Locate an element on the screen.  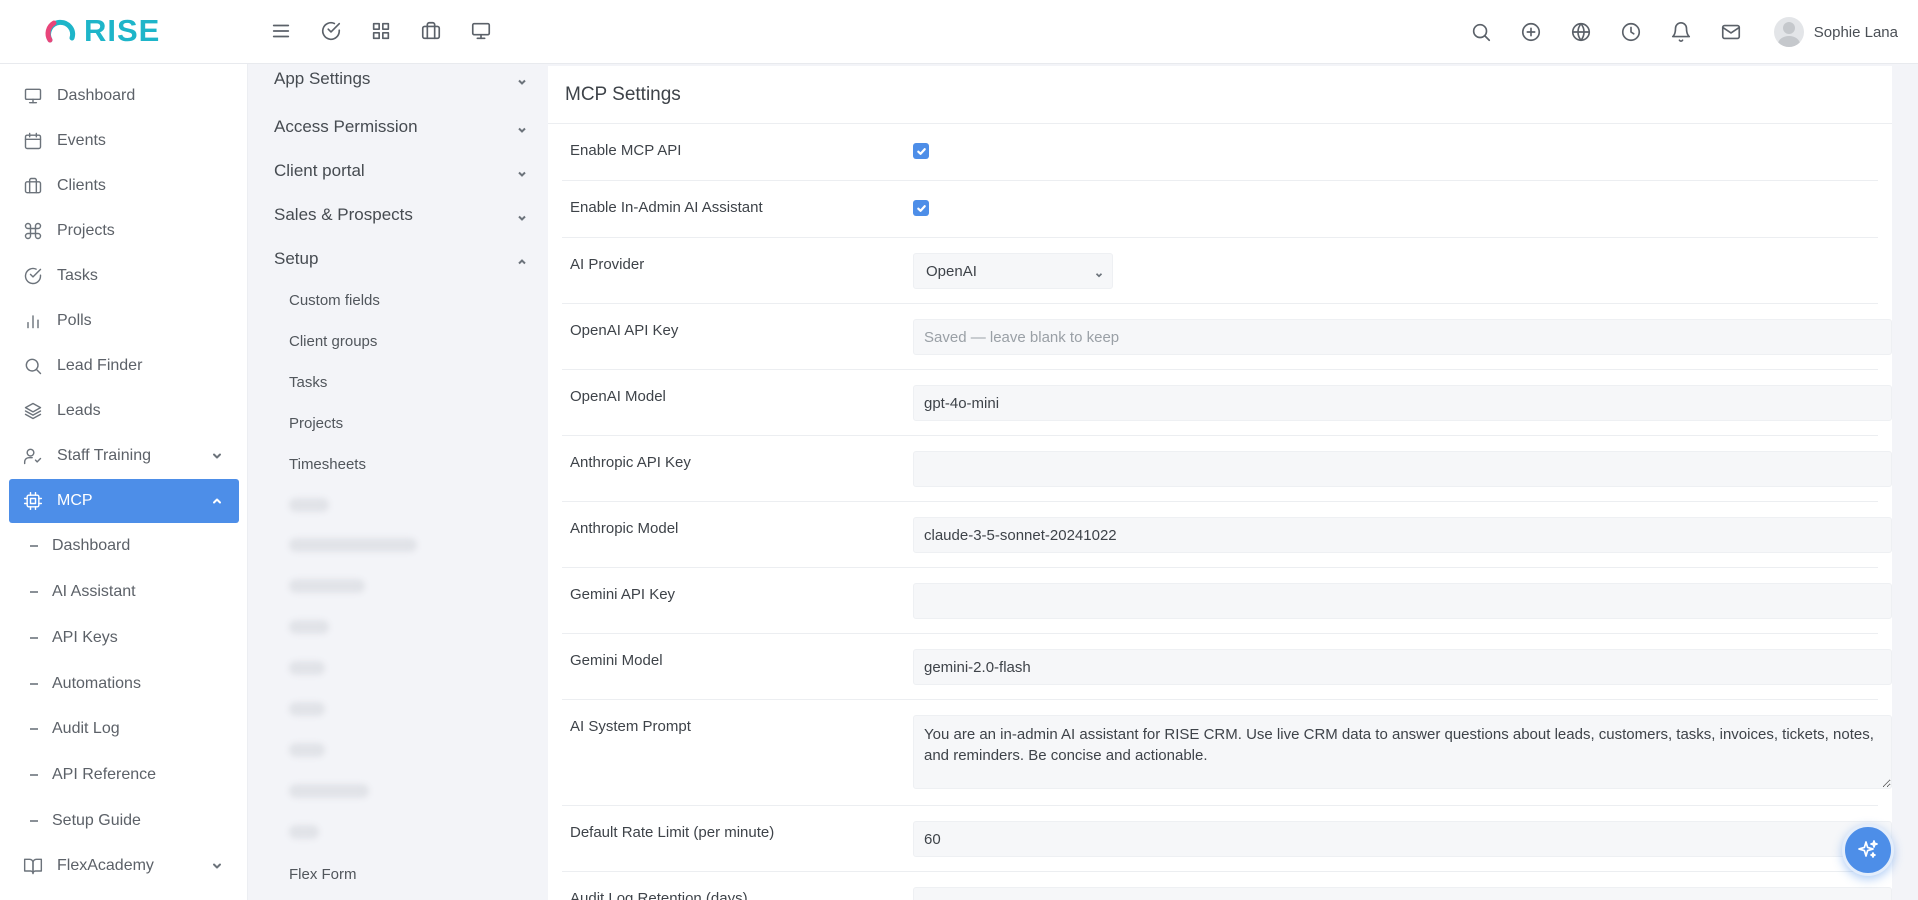
setup-item-timesheets: Timesheets is located at coordinates (327, 464).